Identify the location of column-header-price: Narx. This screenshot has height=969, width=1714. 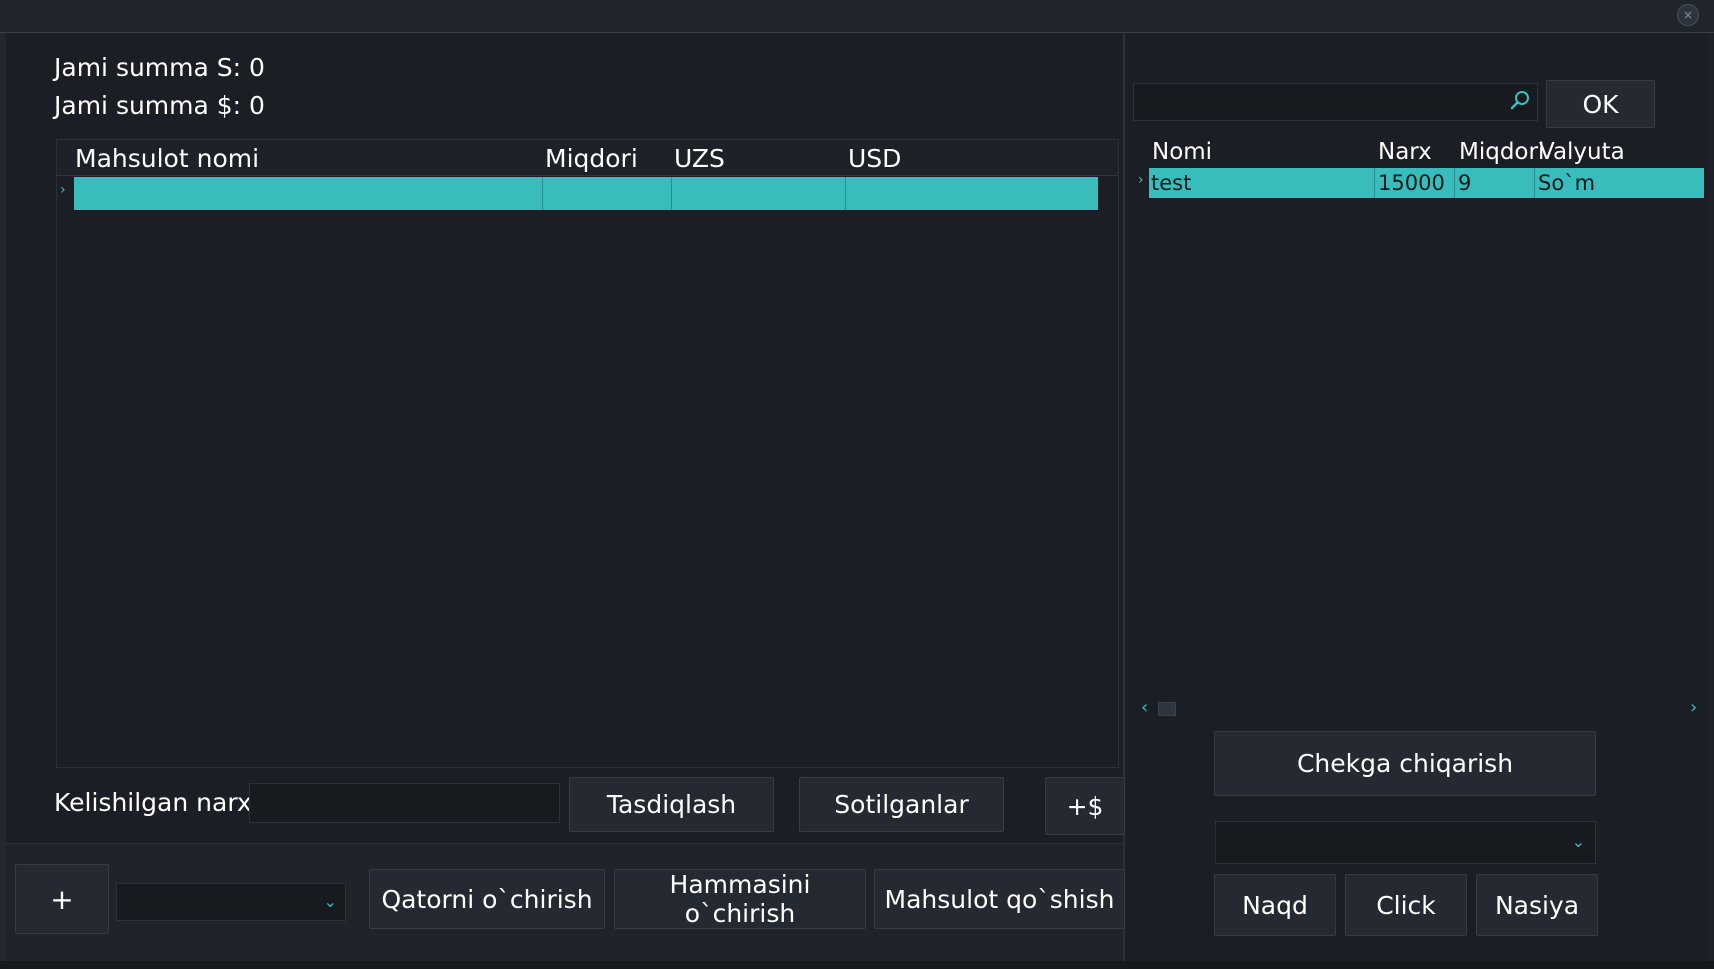
(1405, 151).